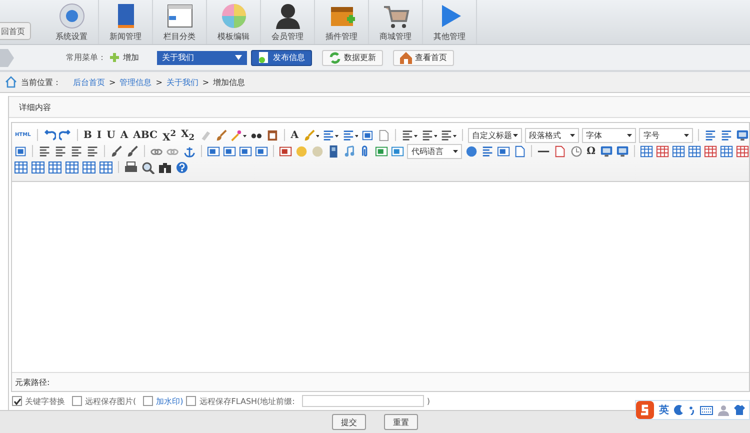  I want to click on back-home-button: 回首页, so click(15, 31).